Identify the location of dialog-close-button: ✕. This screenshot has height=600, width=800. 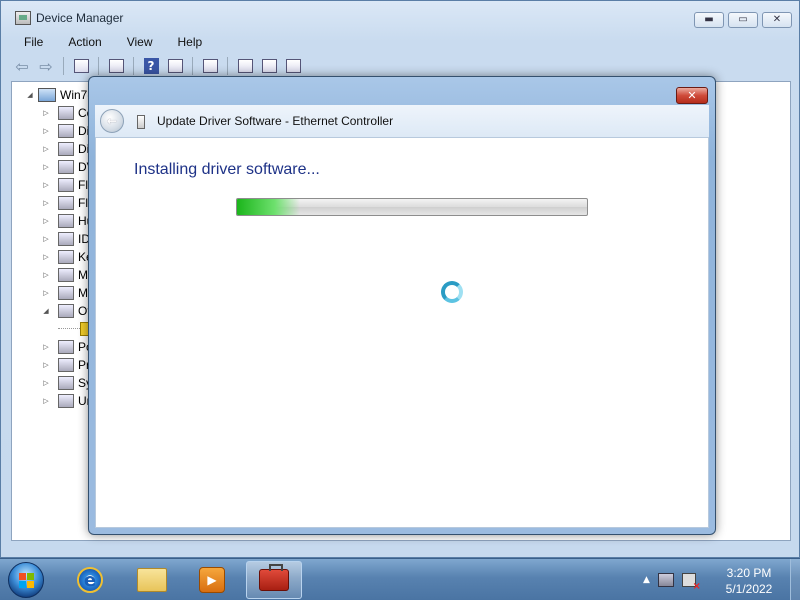
(692, 95).